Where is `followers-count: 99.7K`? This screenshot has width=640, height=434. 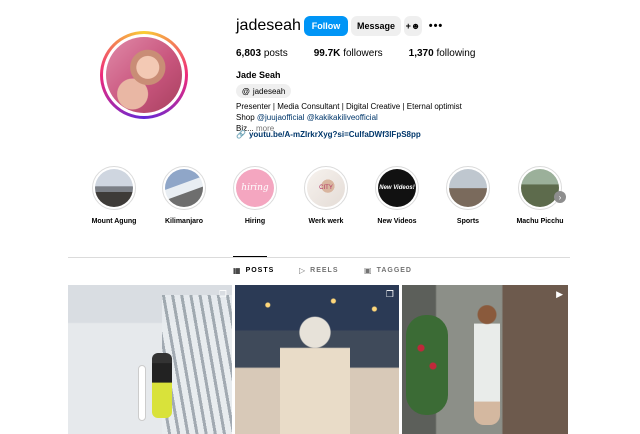 followers-count: 99.7K is located at coordinates (327, 53).